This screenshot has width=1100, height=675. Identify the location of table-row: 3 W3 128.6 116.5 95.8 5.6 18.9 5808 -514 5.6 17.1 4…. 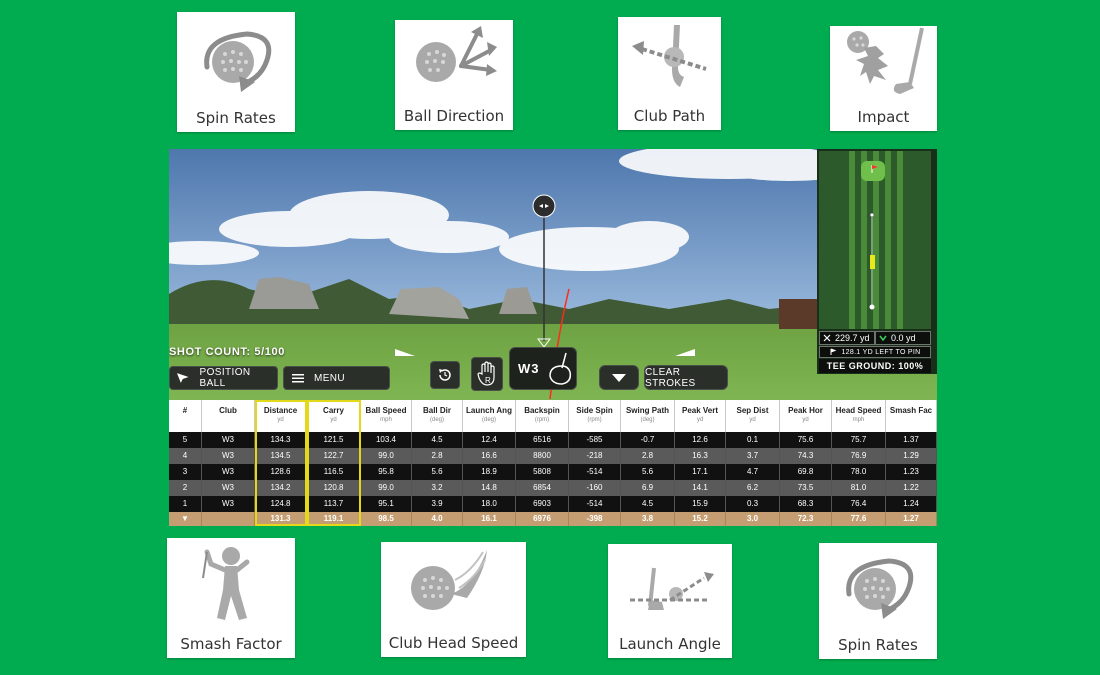
(553, 472).